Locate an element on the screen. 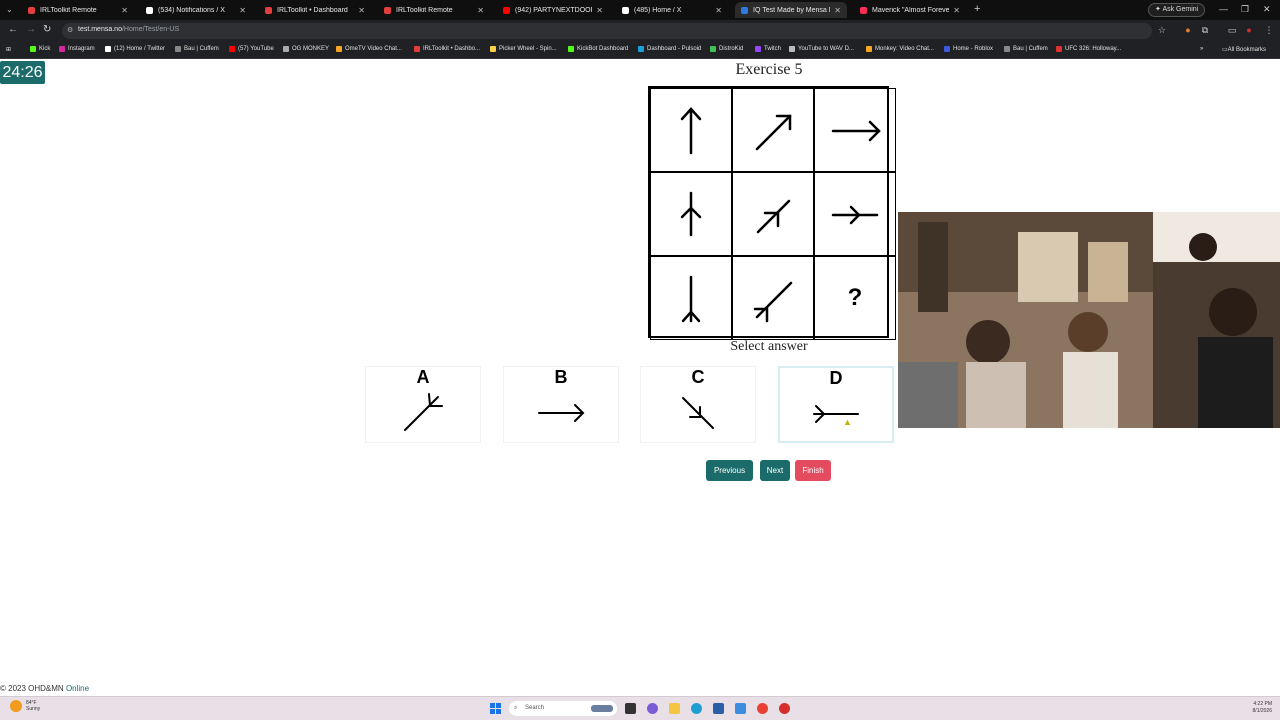  sun-icon is located at coordinates (16, 706).